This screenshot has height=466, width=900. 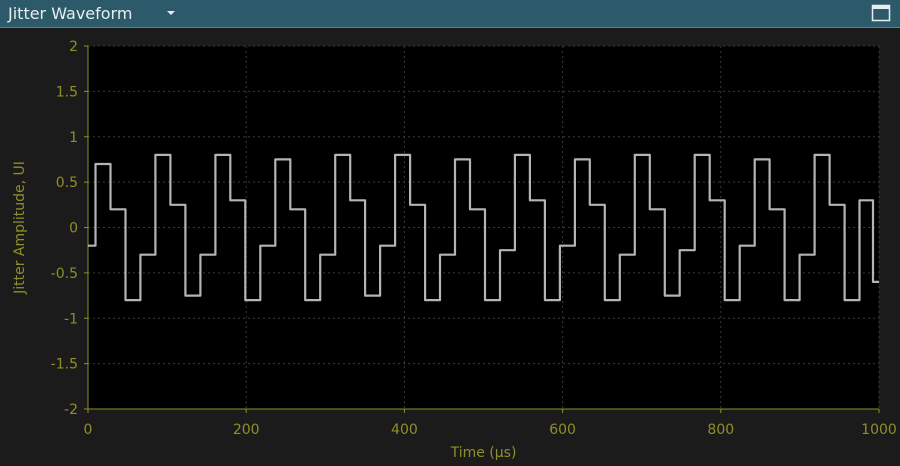 What do you see at coordinates (881, 13) in the screenshot?
I see `maximize-icon` at bounding box center [881, 13].